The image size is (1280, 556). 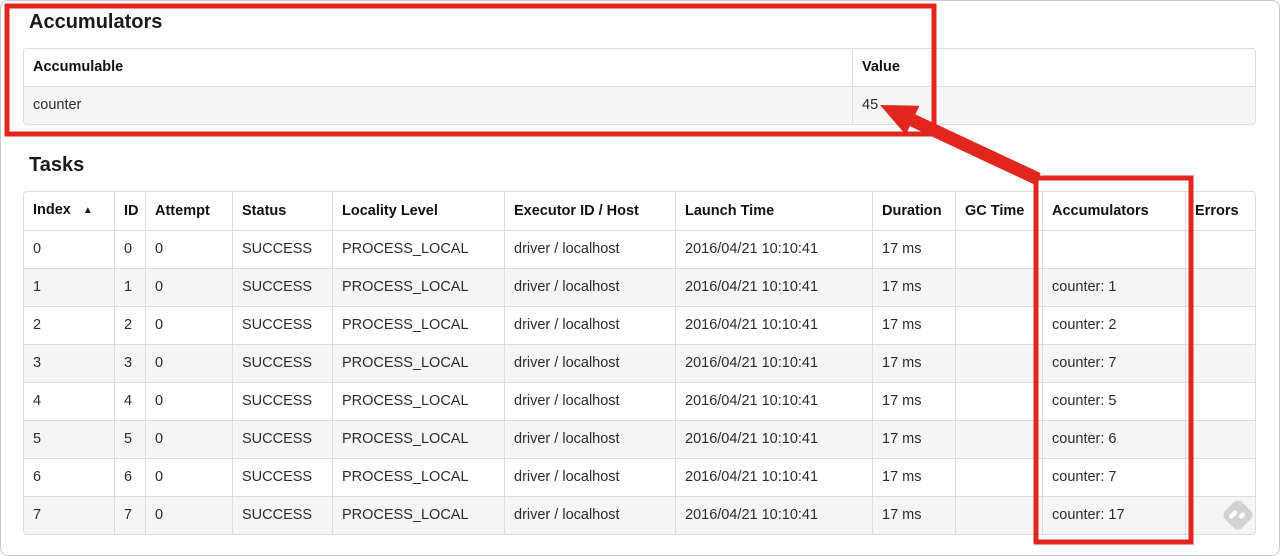 I want to click on launch-time-column-header: Launch Time, so click(x=773, y=211).